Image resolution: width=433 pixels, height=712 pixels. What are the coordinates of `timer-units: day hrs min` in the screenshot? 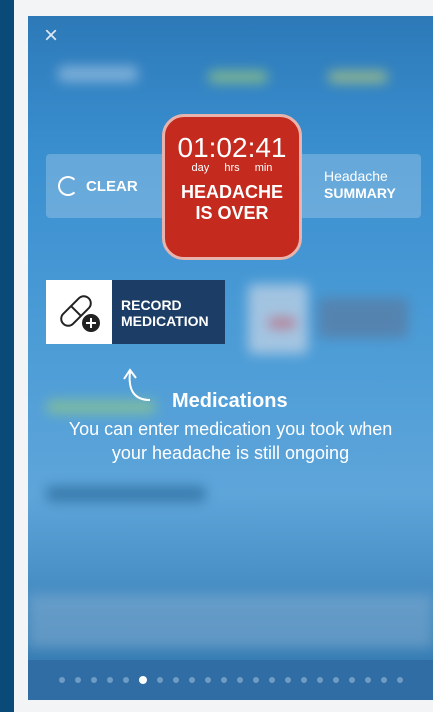 It's located at (232, 168).